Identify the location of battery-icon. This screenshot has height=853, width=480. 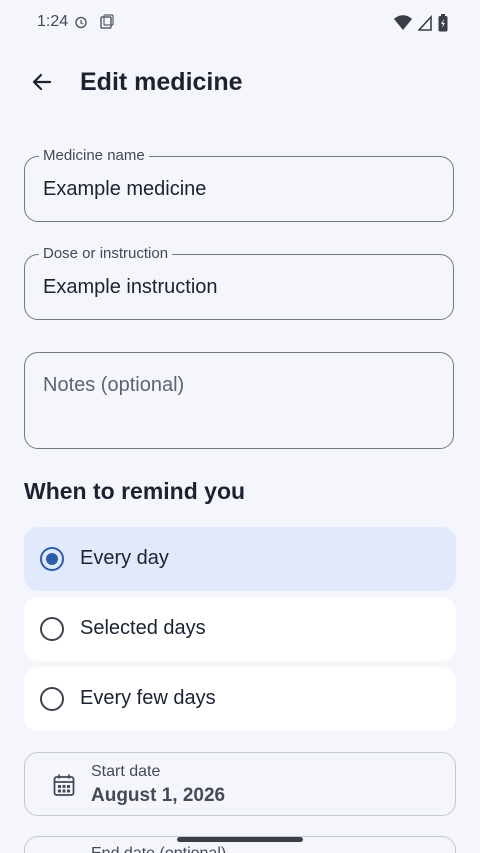
(443, 25).